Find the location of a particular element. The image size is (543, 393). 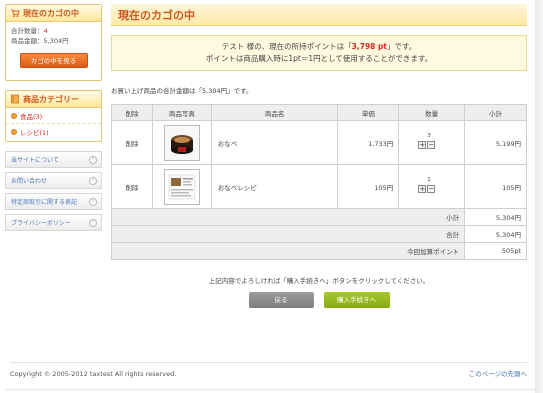

category-header: 商品カテゴリー is located at coordinates (53, 99).